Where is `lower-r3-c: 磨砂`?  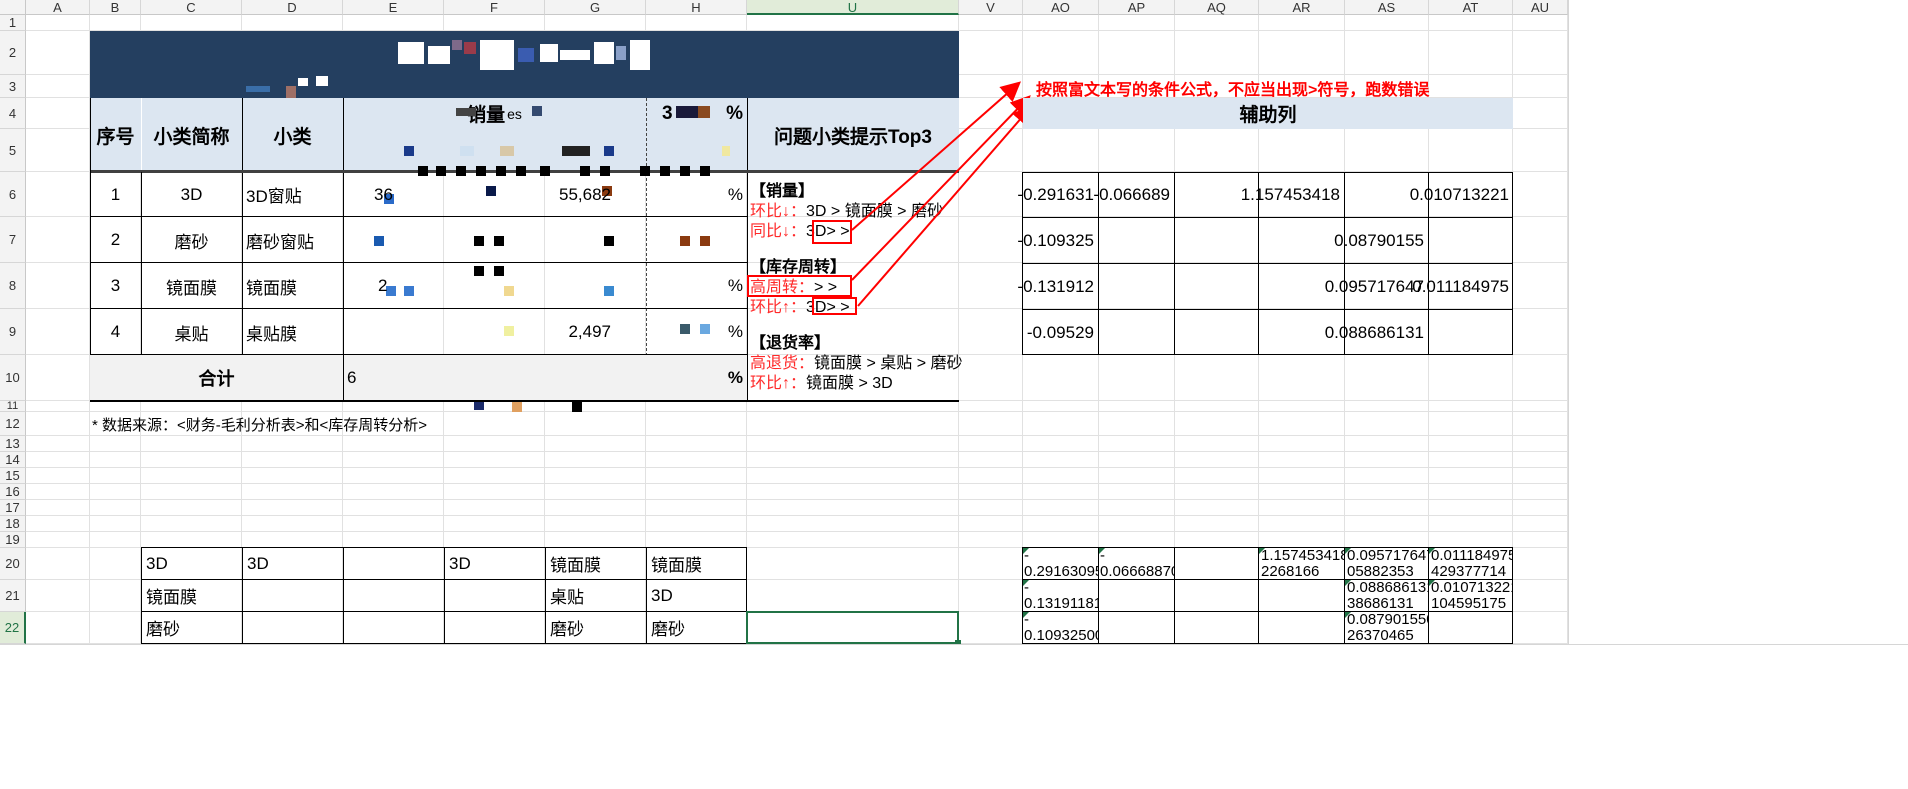 lower-r3-c: 磨砂 is located at coordinates (192, 627).